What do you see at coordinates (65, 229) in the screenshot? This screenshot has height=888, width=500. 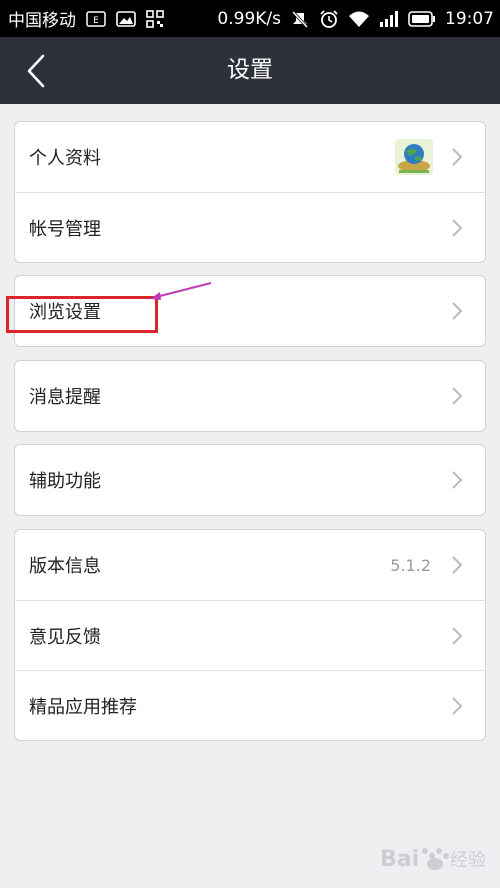 I see `row-label: 帐号管理` at bounding box center [65, 229].